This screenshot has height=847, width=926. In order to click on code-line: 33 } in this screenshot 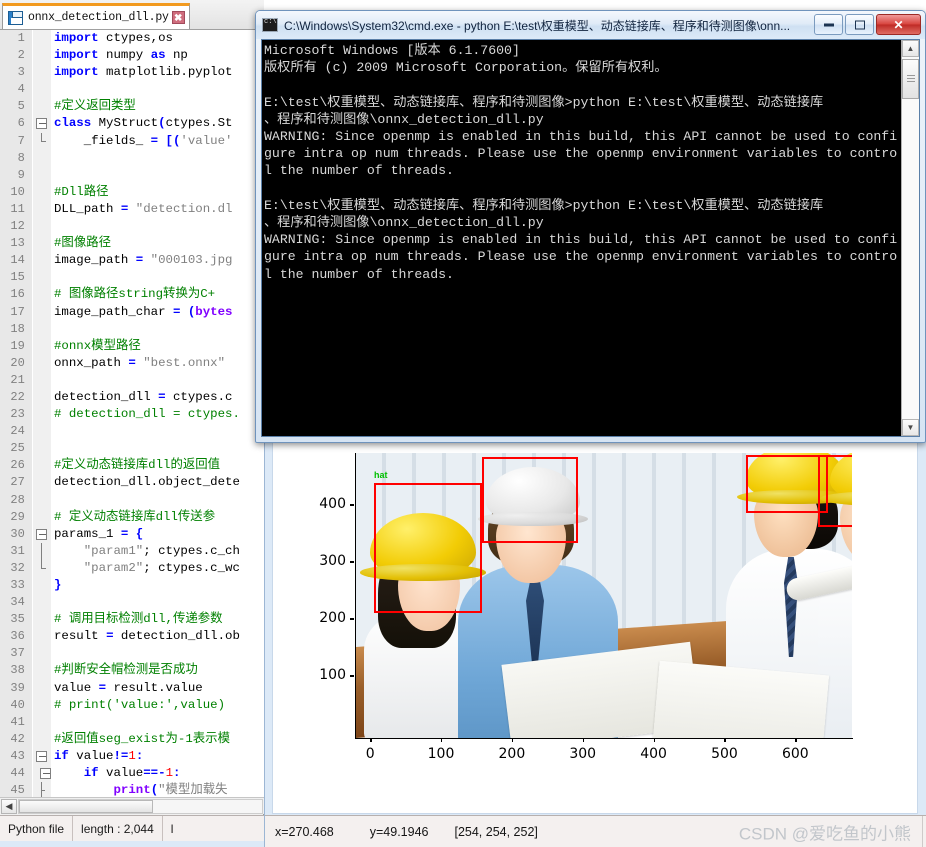, I will do `click(132, 586)`.